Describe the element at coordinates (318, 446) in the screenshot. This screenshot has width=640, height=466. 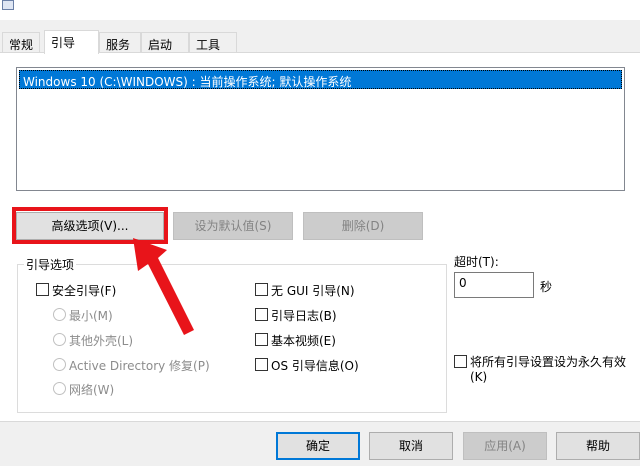
I see `ok-button: 确定` at that location.